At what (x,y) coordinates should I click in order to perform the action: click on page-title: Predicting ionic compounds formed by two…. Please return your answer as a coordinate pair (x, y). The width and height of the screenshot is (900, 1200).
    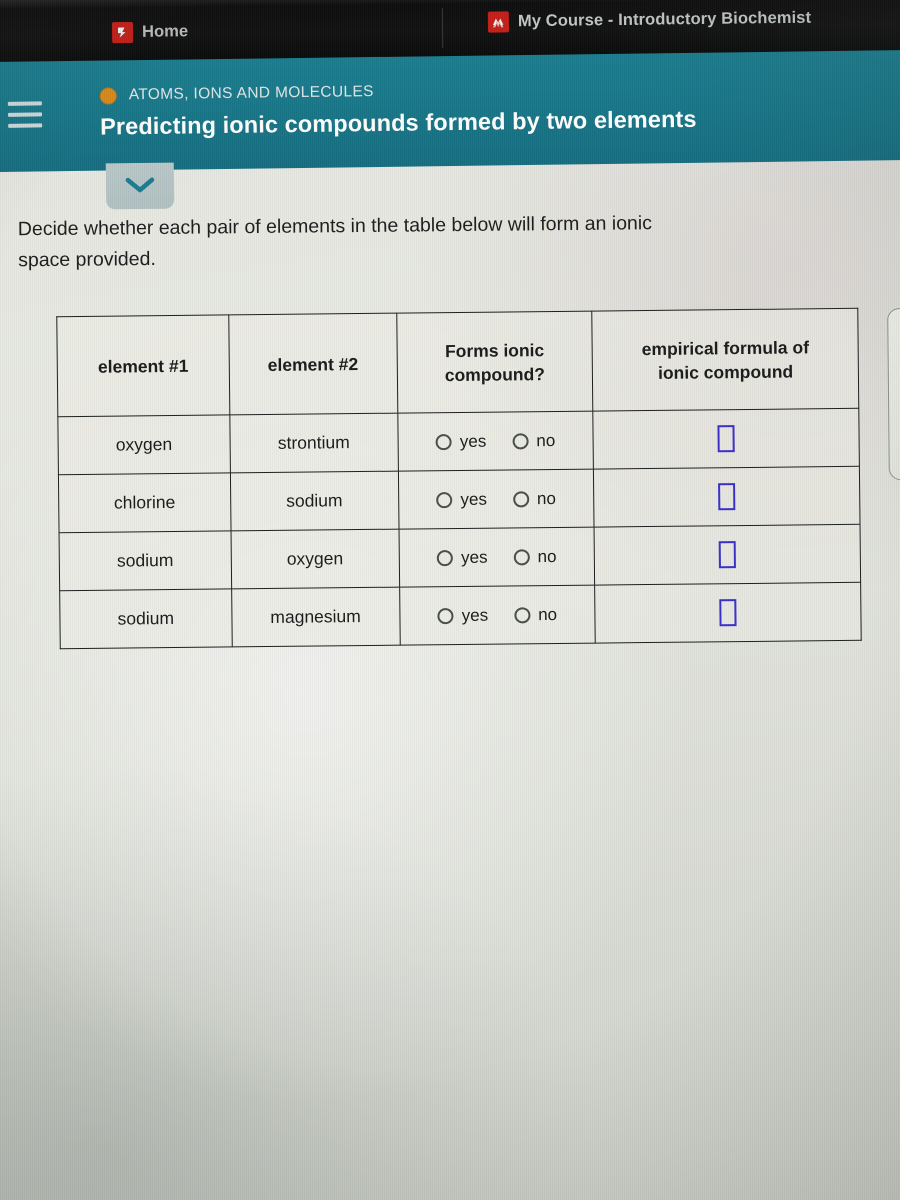
    Looking at the image, I should click on (398, 122).